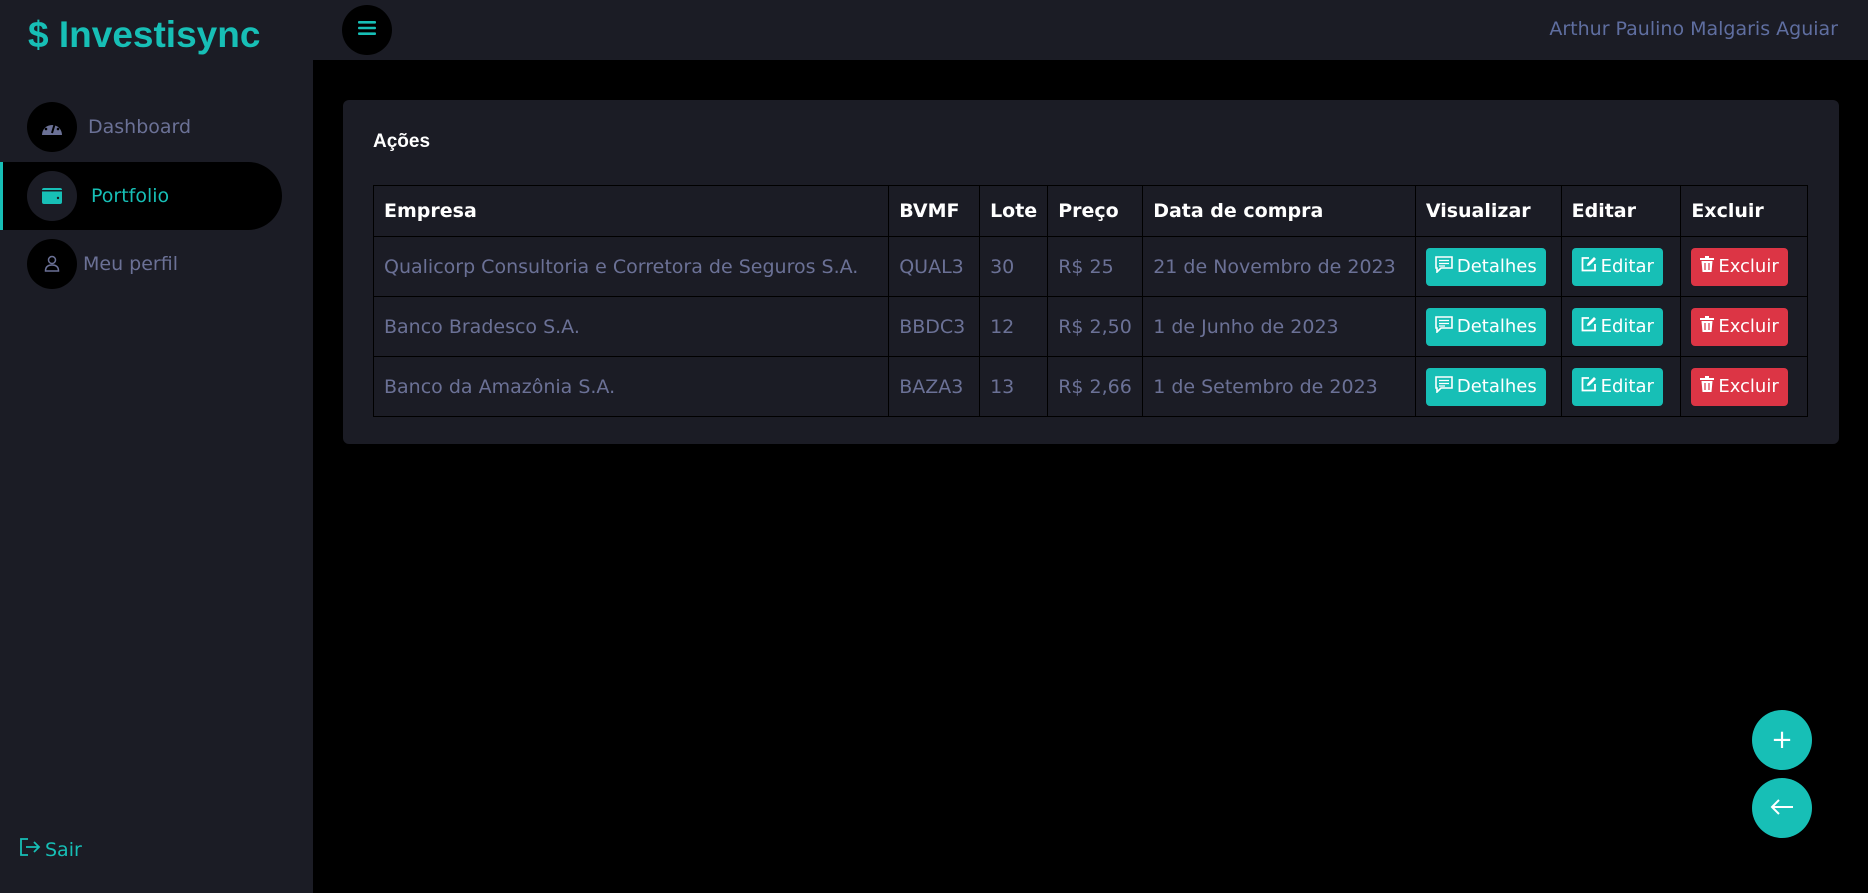  I want to click on cell-lote: 30, so click(1014, 266).